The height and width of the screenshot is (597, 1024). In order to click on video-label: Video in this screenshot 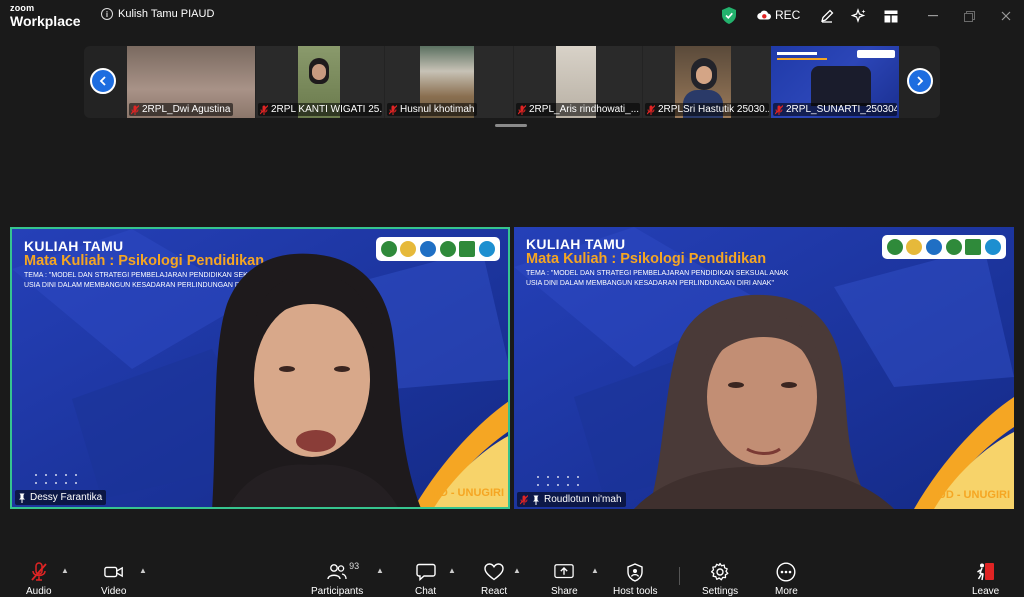, I will do `click(114, 591)`.